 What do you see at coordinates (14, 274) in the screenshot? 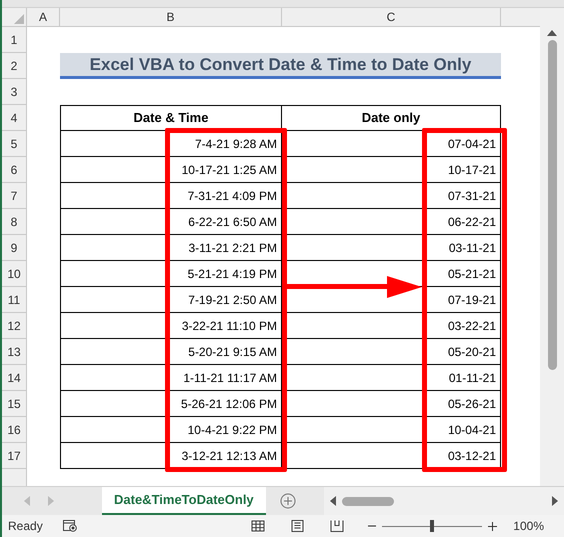
I see `row-number: 10` at bounding box center [14, 274].